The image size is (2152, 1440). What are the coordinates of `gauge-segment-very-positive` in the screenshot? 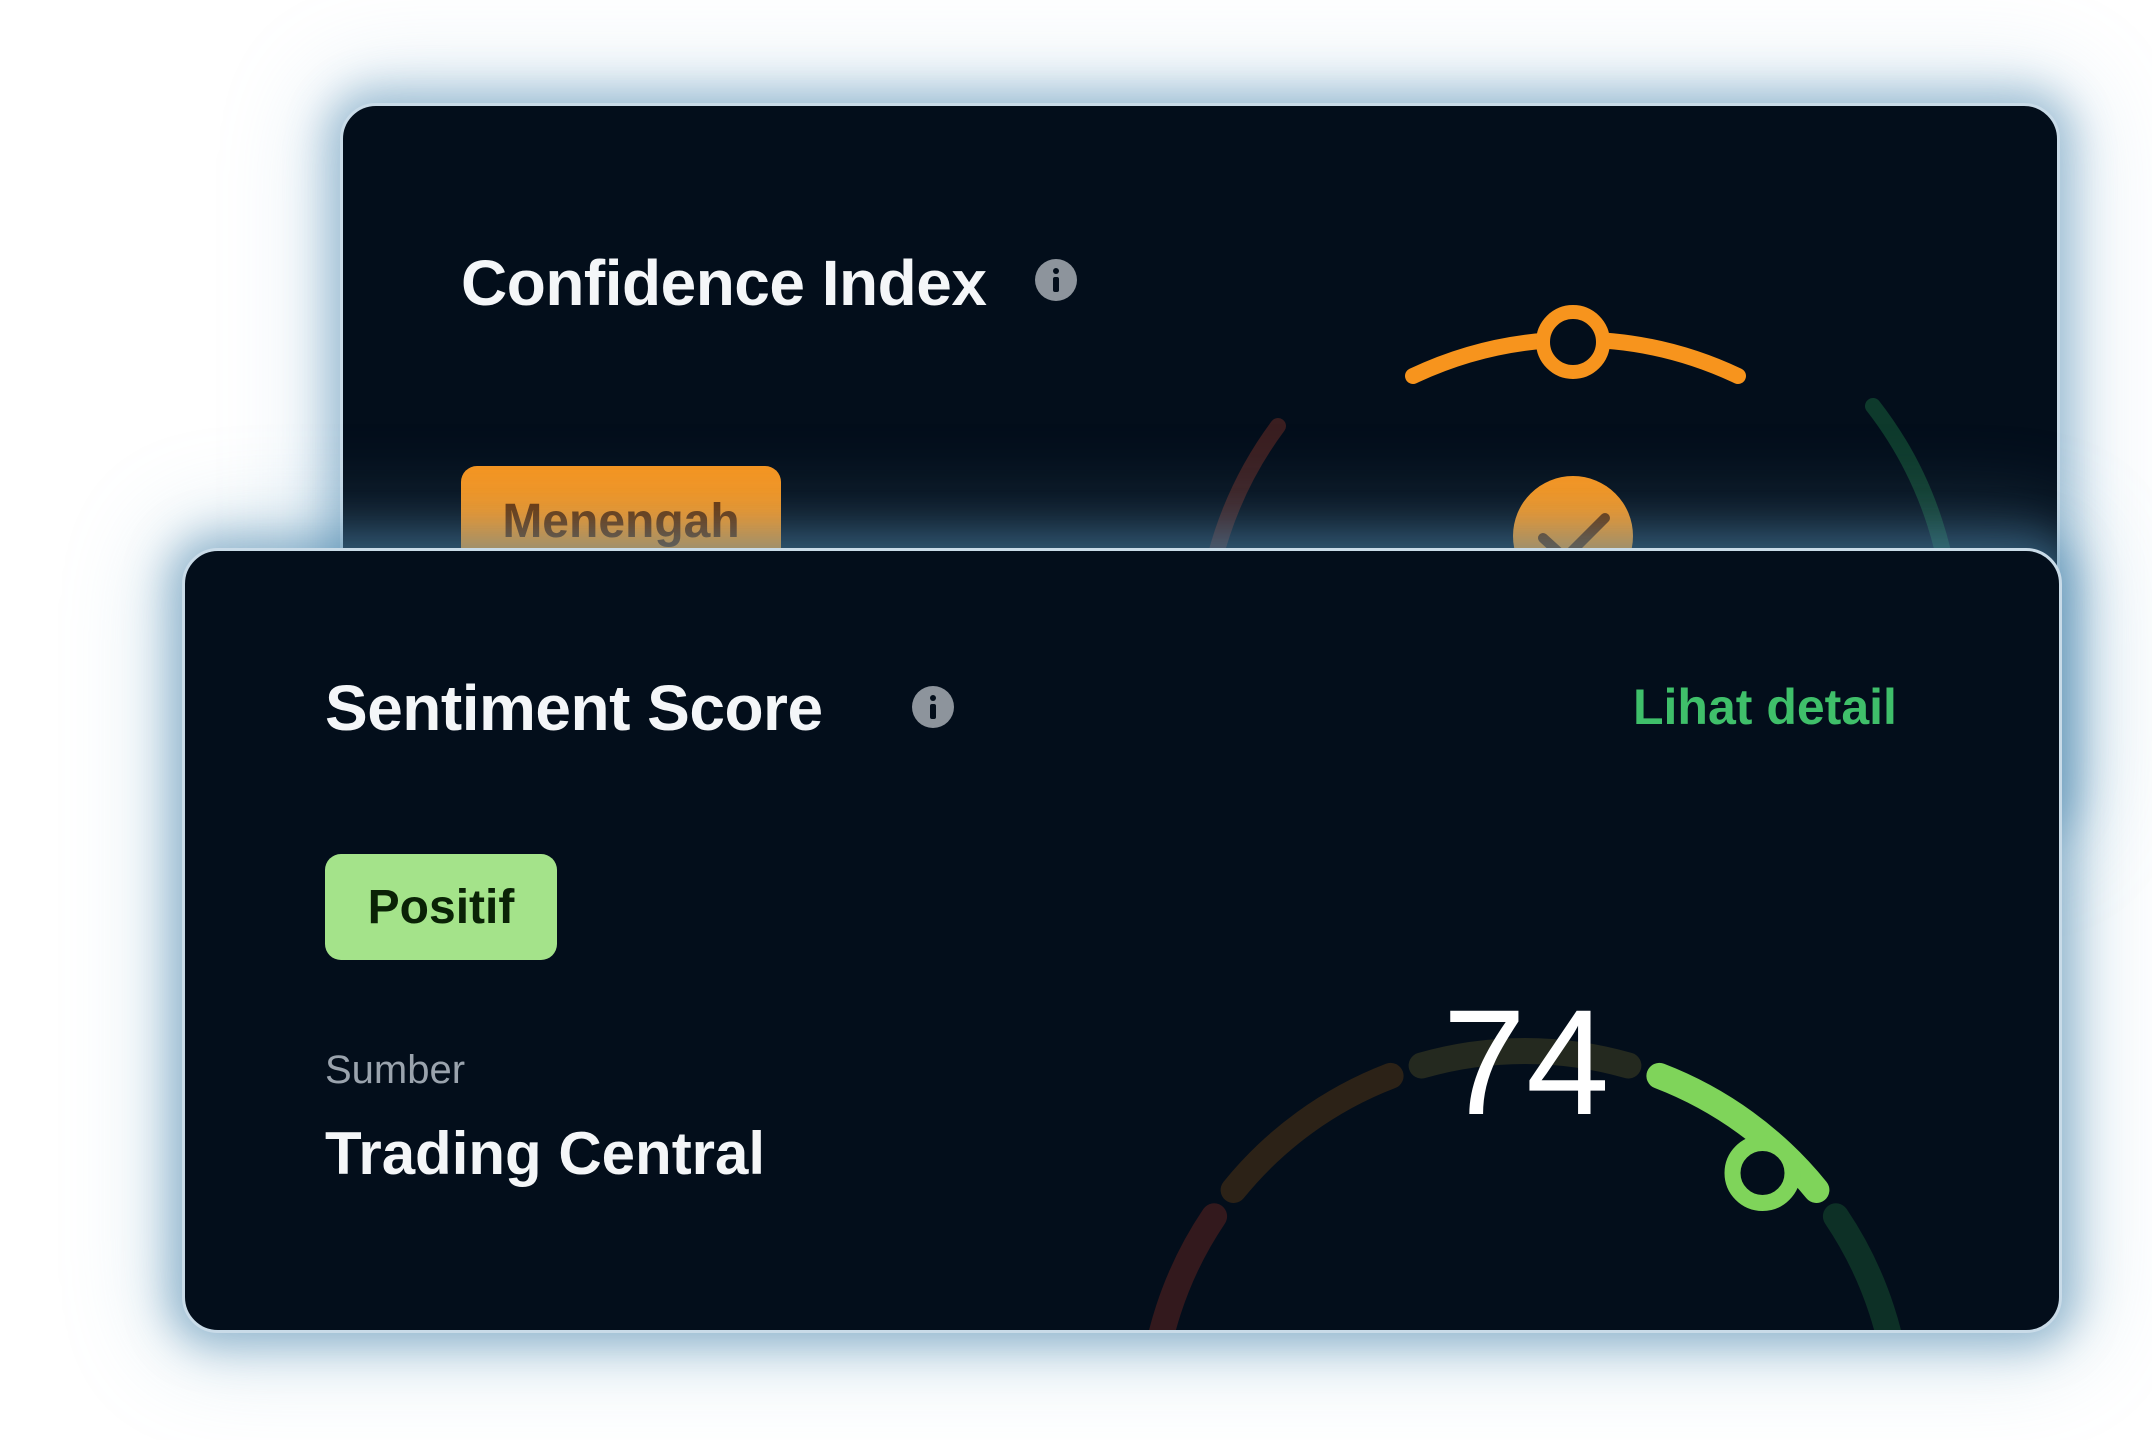 It's located at (1861, 1266).